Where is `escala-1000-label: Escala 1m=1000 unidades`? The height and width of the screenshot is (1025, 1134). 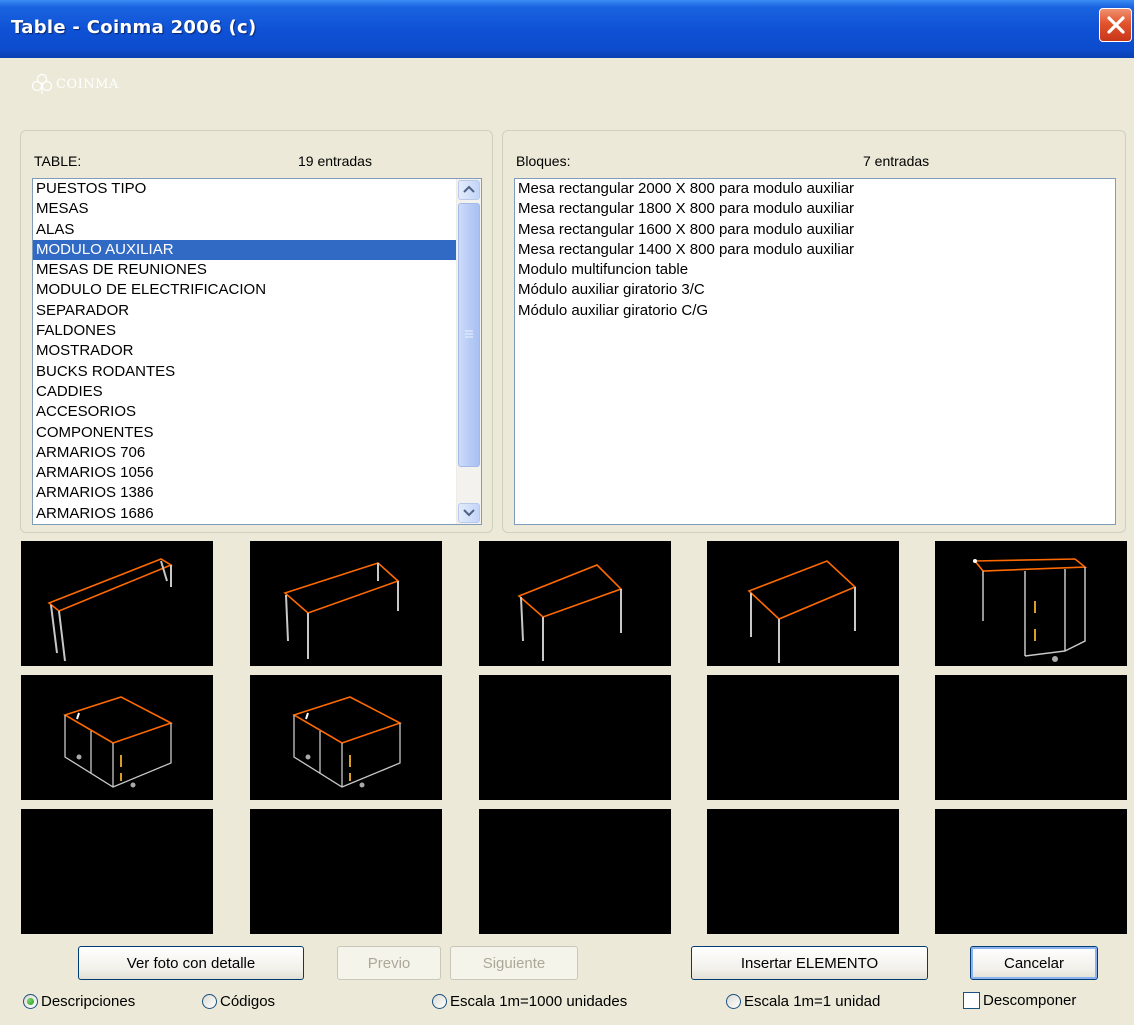 escala-1000-label: Escala 1m=1000 unidades is located at coordinates (539, 1001).